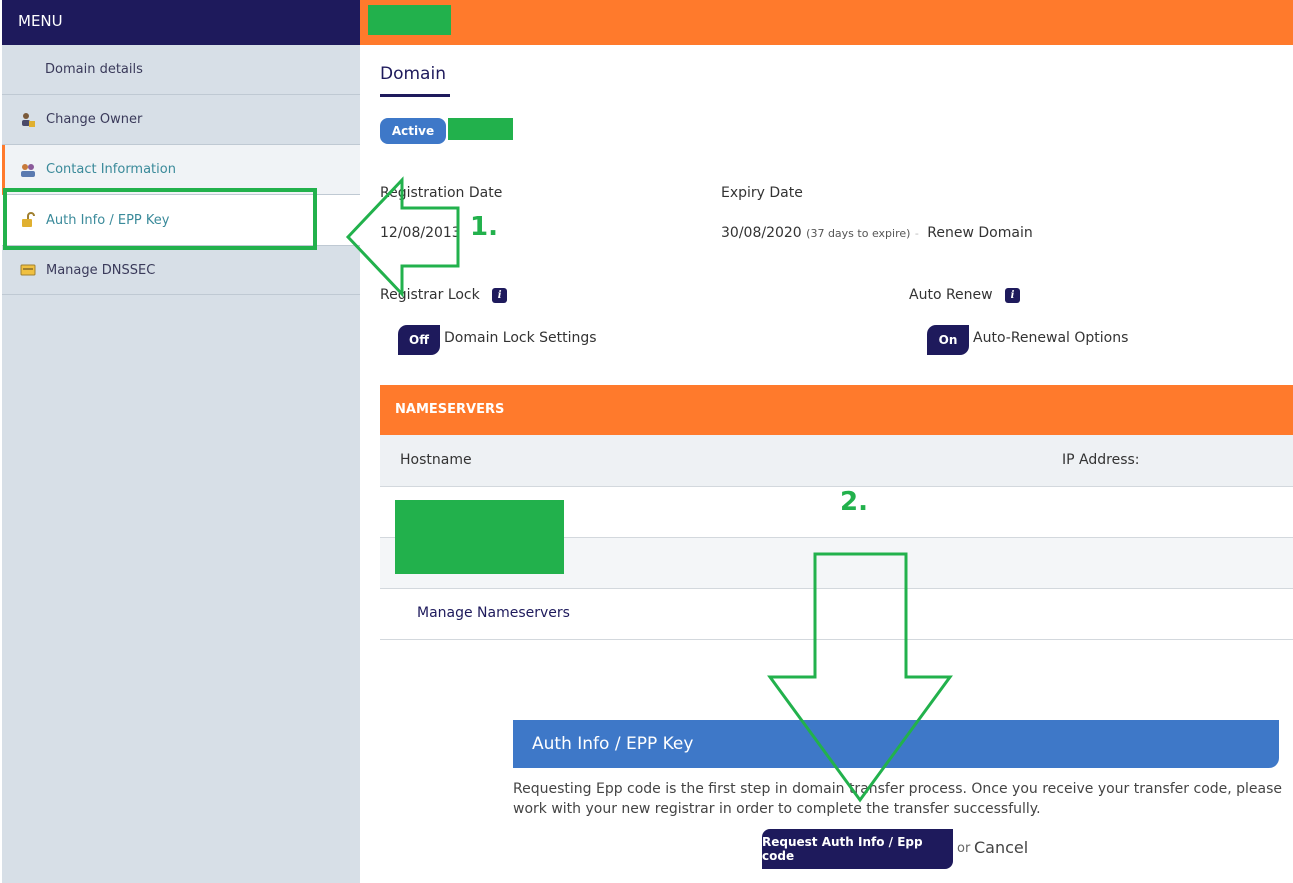 This screenshot has height=883, width=1293. I want to click on hostname-column: Hostname, so click(436, 460).